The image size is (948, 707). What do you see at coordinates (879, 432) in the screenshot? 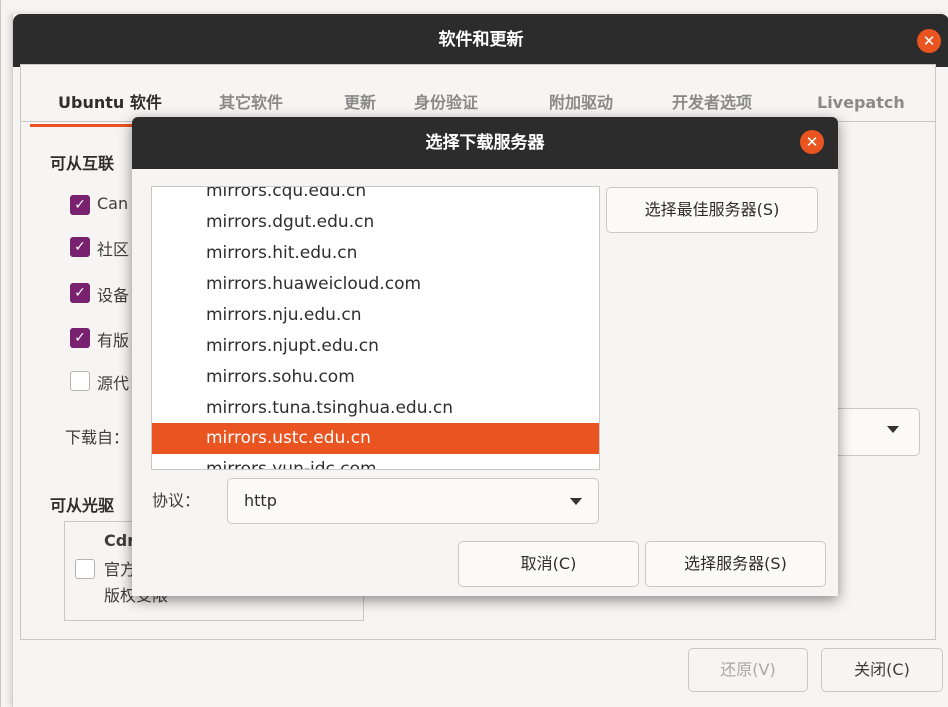
I see `download-from-combo` at bounding box center [879, 432].